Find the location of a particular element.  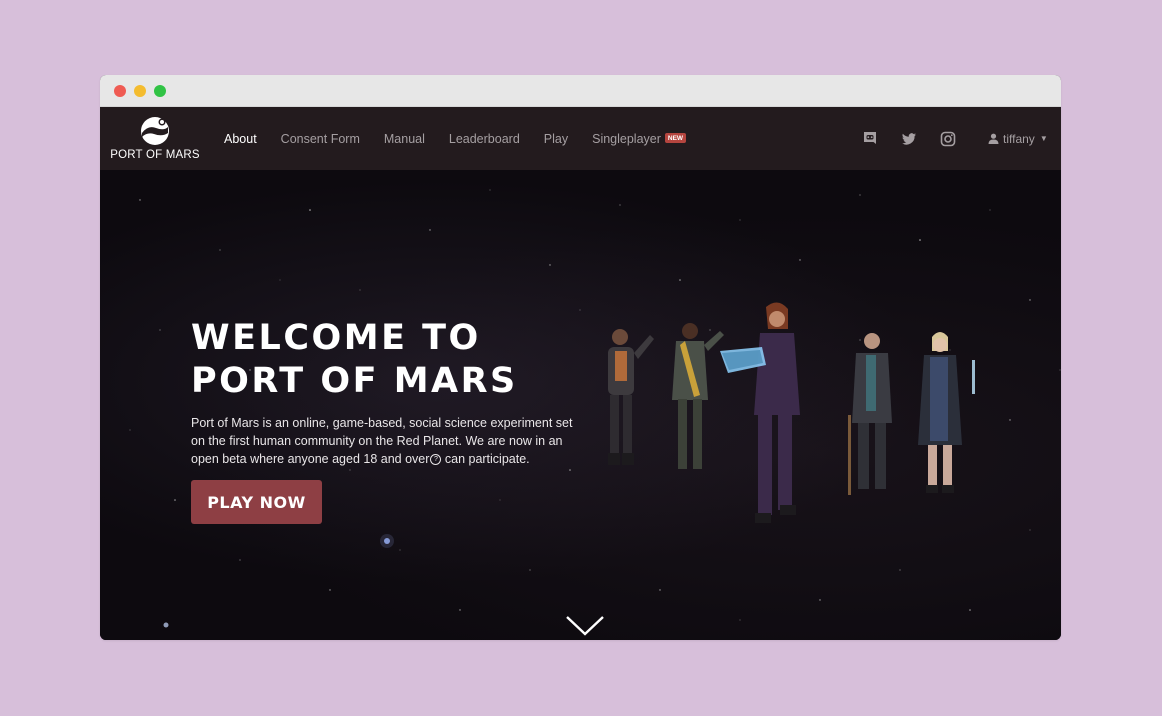

caret-down-icon: ▼ is located at coordinates (1043, 138).